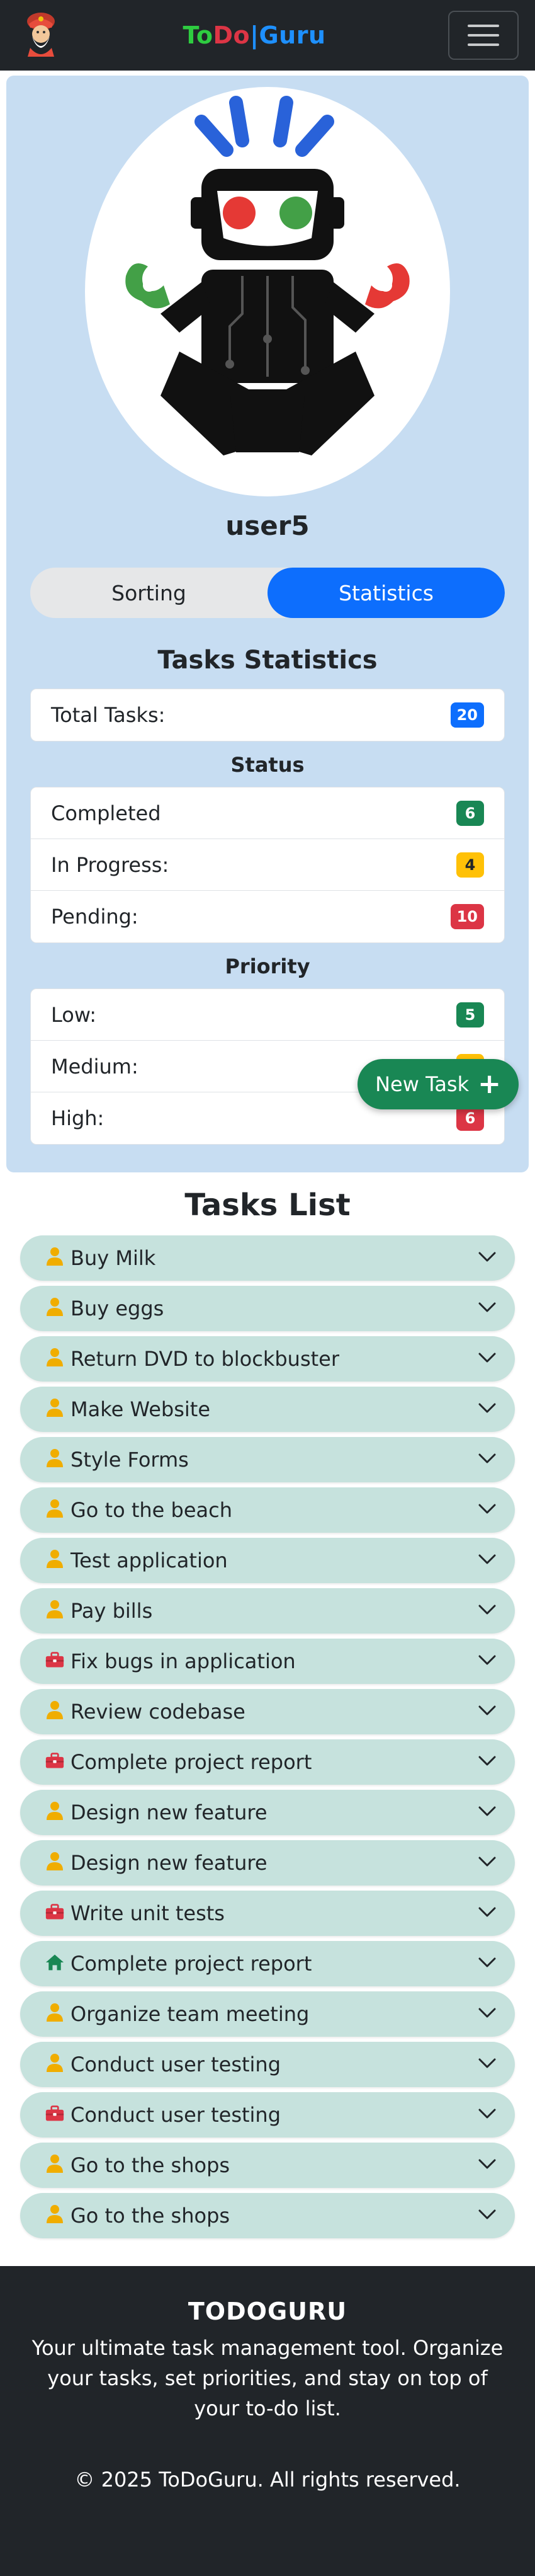  What do you see at coordinates (386, 593) in the screenshot?
I see `tab-statistics: Statistics` at bounding box center [386, 593].